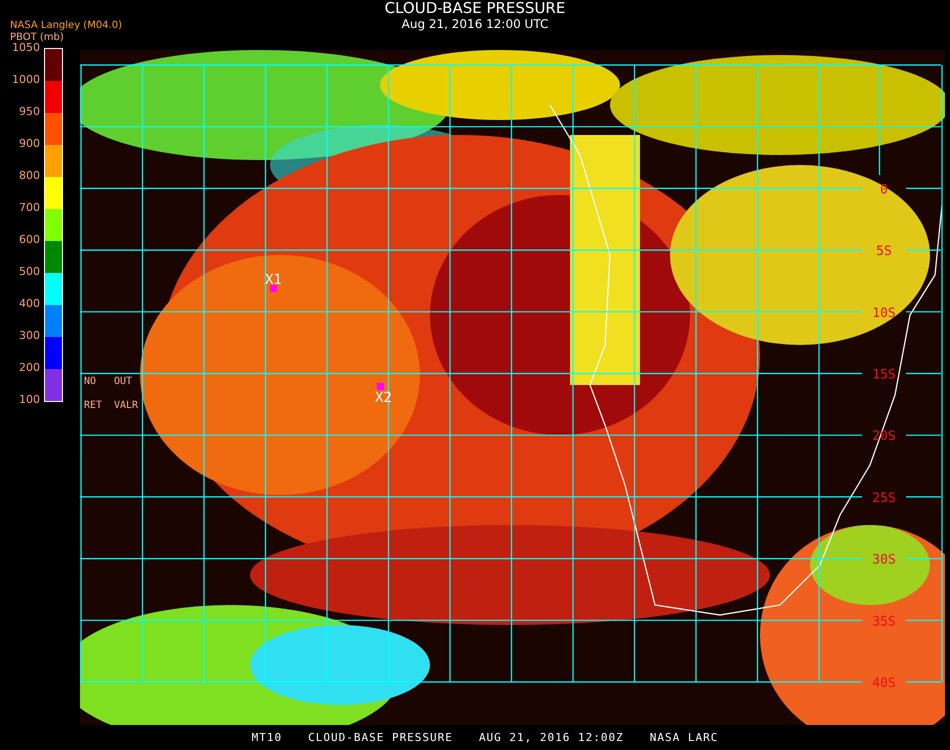 The width and height of the screenshot is (950, 750). I want to click on latitude-label: 25S, so click(884, 498).